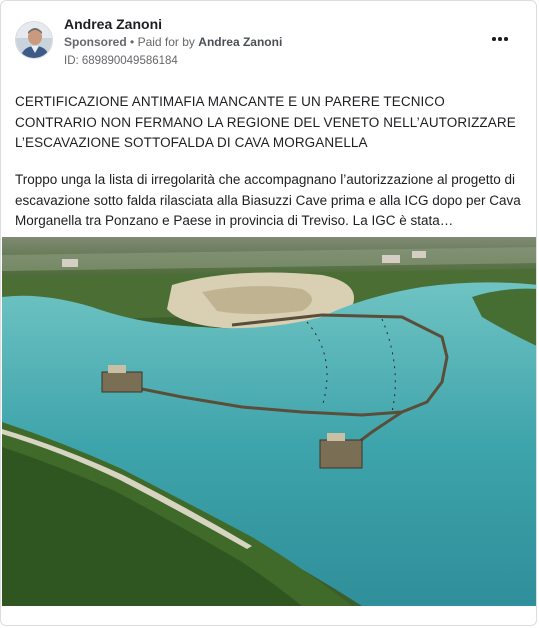 The height and width of the screenshot is (628, 539). Describe the element at coordinates (121, 61) in the screenshot. I see `ad-id: ID: 689890049586184` at that location.